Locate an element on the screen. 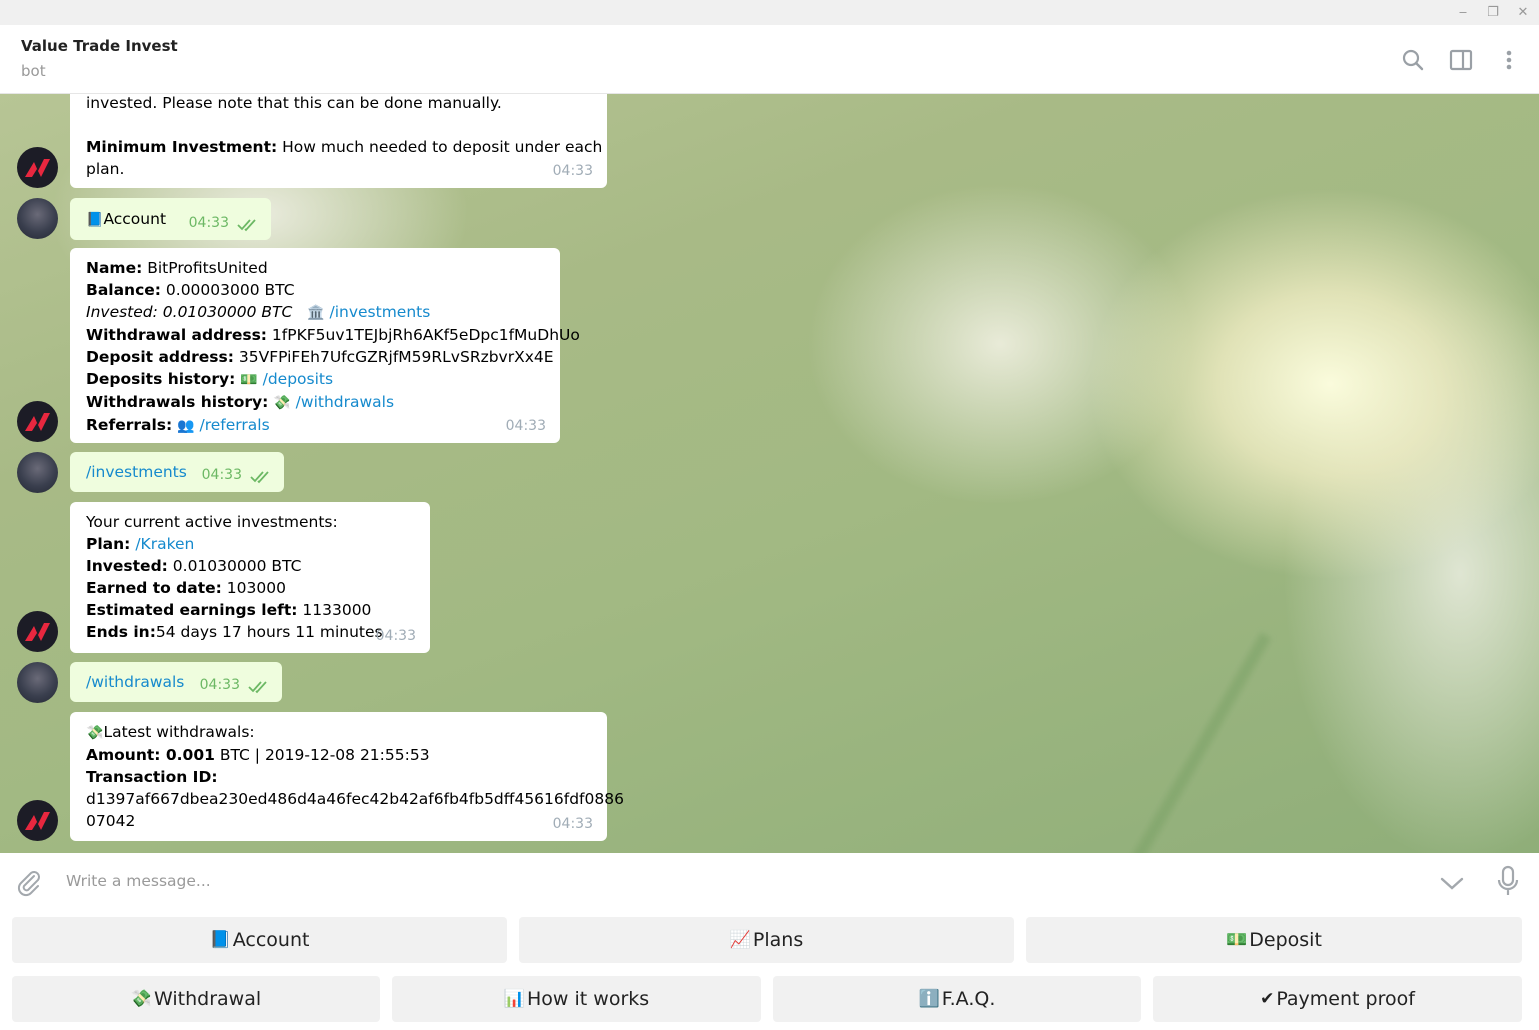 The height and width of the screenshot is (1030, 1539). deposit-address-value: 35VFPiFEh7UfcGZRjfM59RLvSRzbvrXx4E is located at coordinates (393, 357).